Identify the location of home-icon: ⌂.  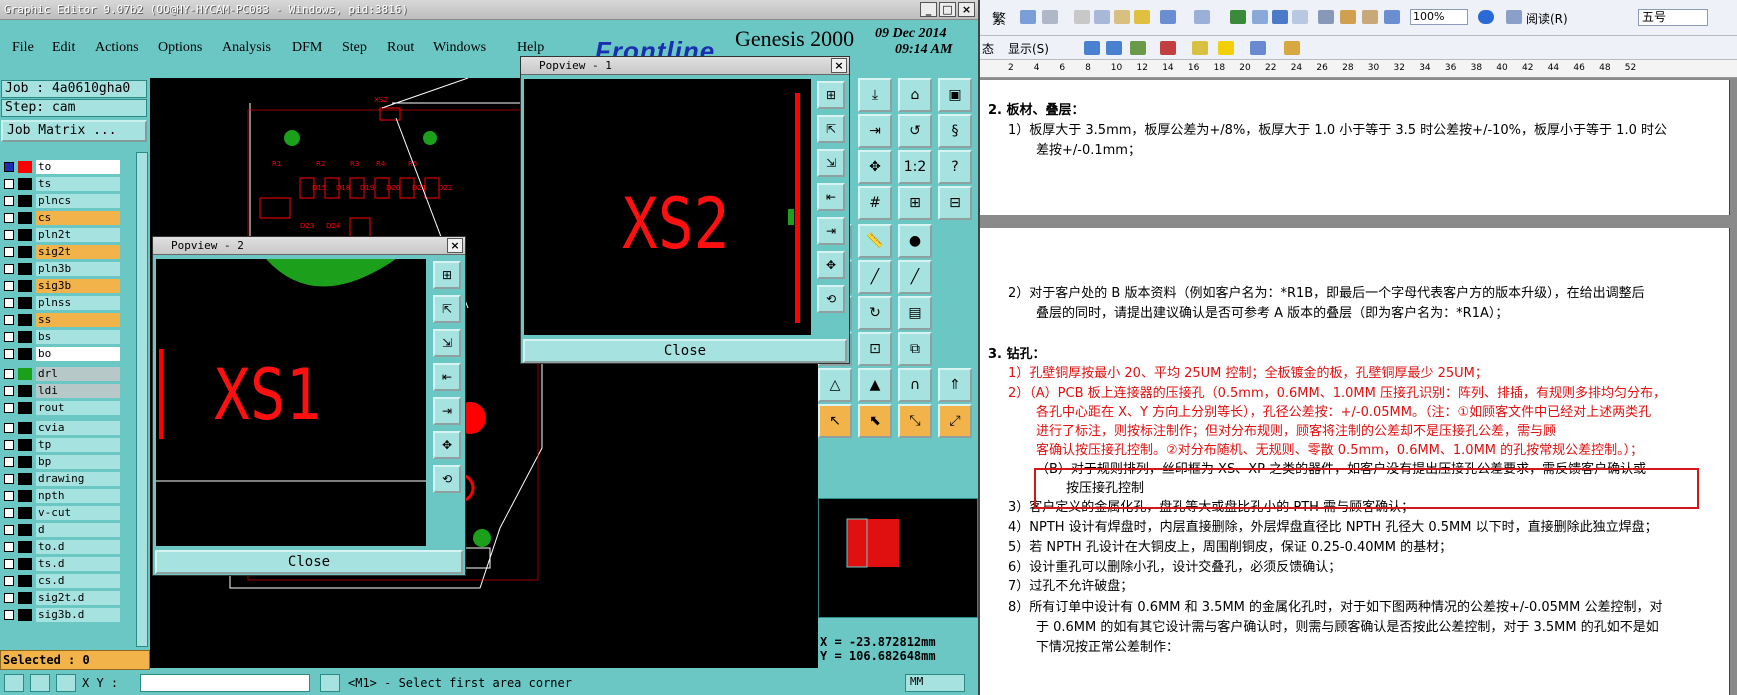
(915, 95).